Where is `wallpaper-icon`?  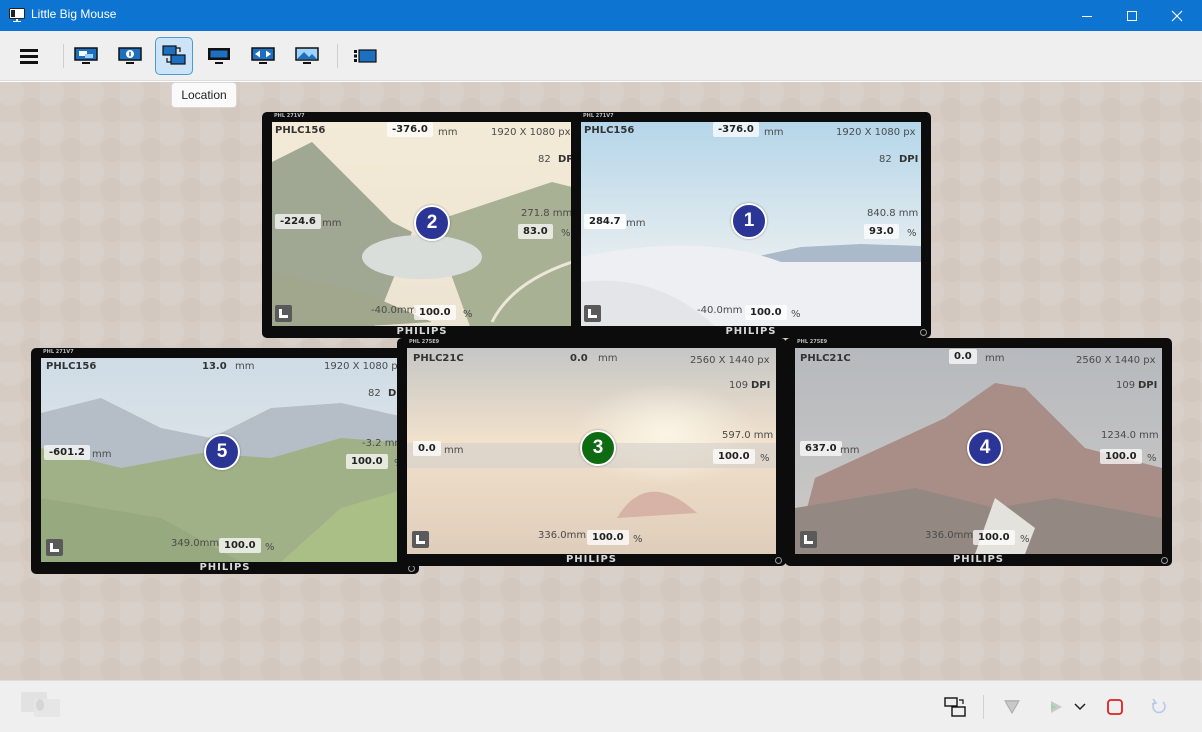 wallpaper-icon is located at coordinates (307, 55).